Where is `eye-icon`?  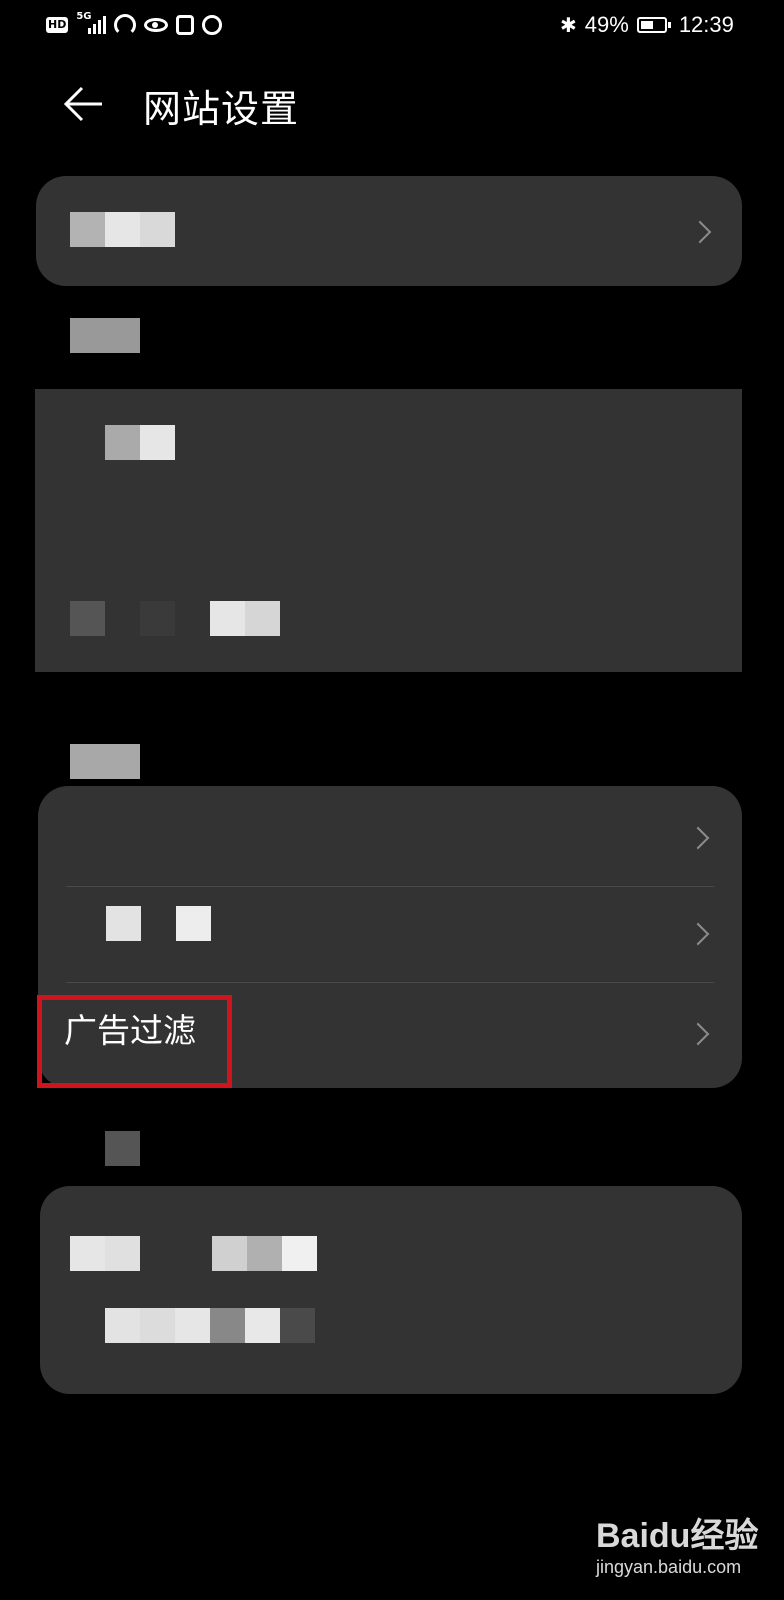 eye-icon is located at coordinates (156, 25).